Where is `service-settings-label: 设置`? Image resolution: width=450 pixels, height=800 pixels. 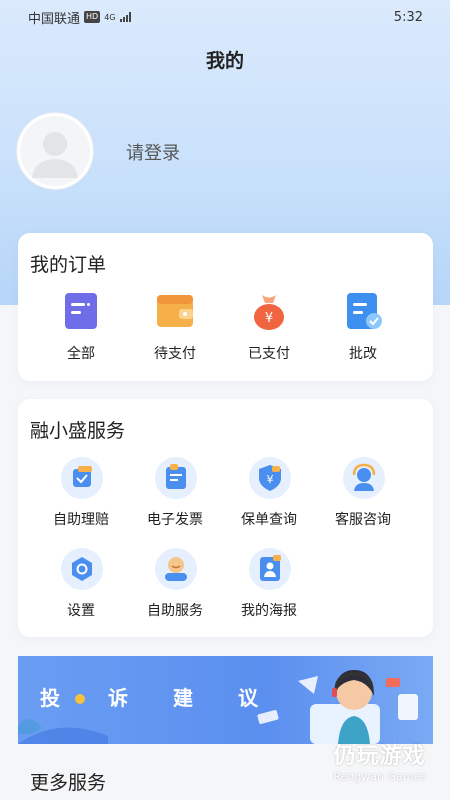
service-settings-label: 设置 is located at coordinates (81, 611).